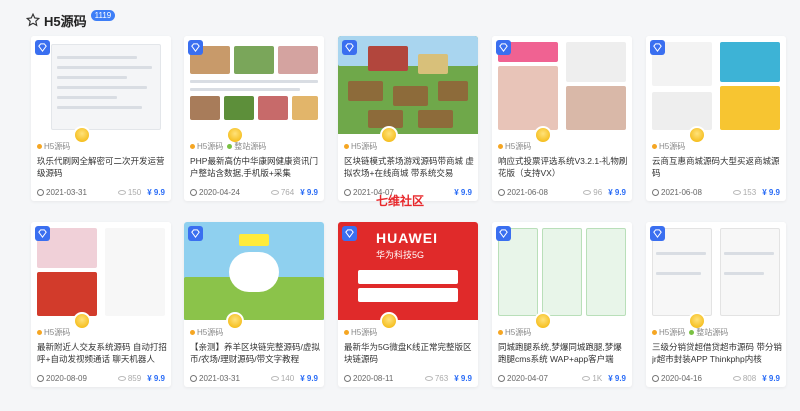 This screenshot has height=411, width=800. I want to click on card-title: 最新华为5G微盘K线正常完整版区块链源码, so click(409, 353).